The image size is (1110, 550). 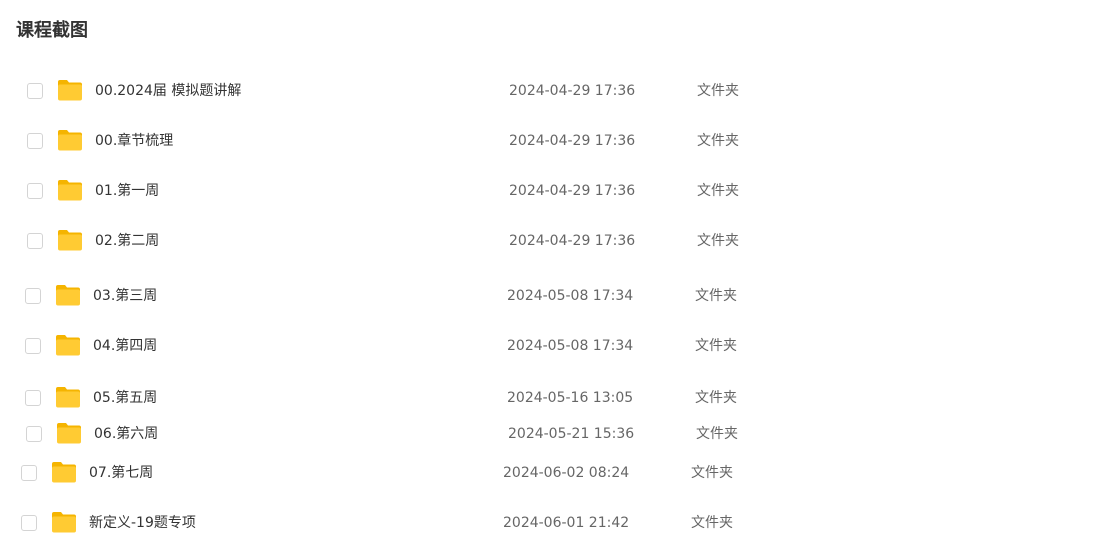 I want to click on file-name: 02.第二周, so click(x=127, y=241).